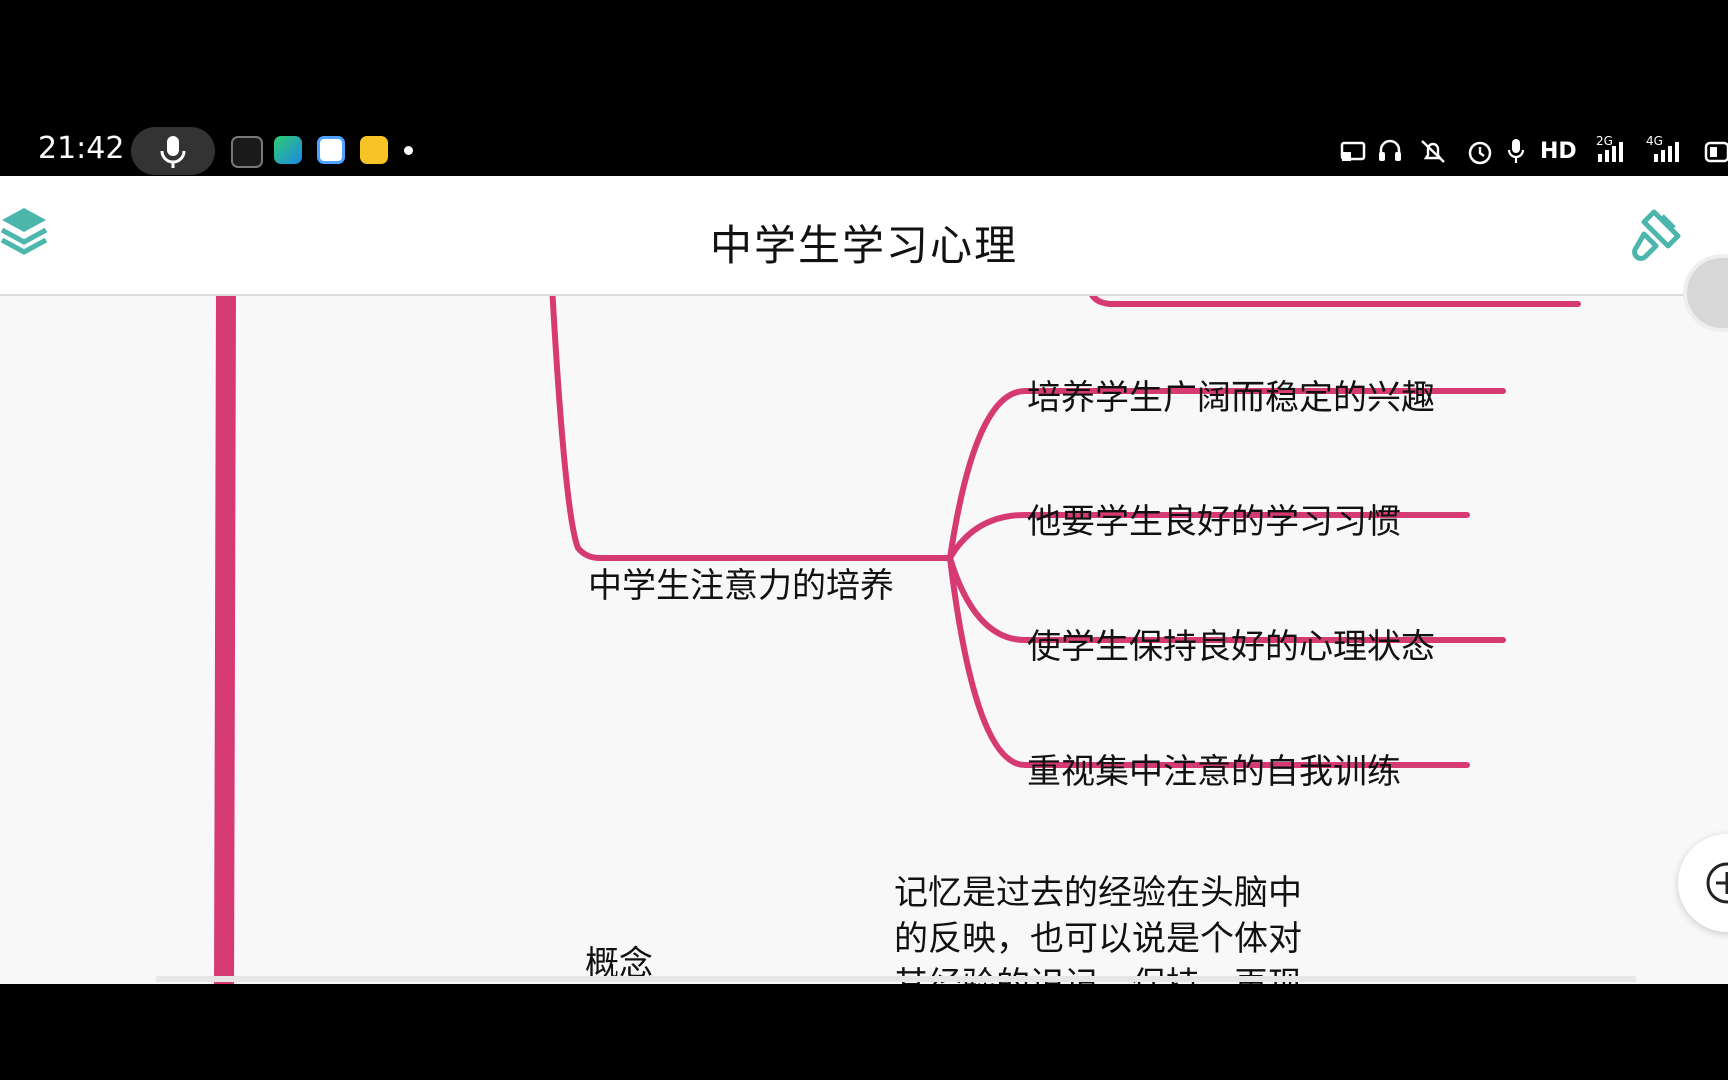 This screenshot has height=1080, width=1728. I want to click on browser-app-icon, so click(331, 150).